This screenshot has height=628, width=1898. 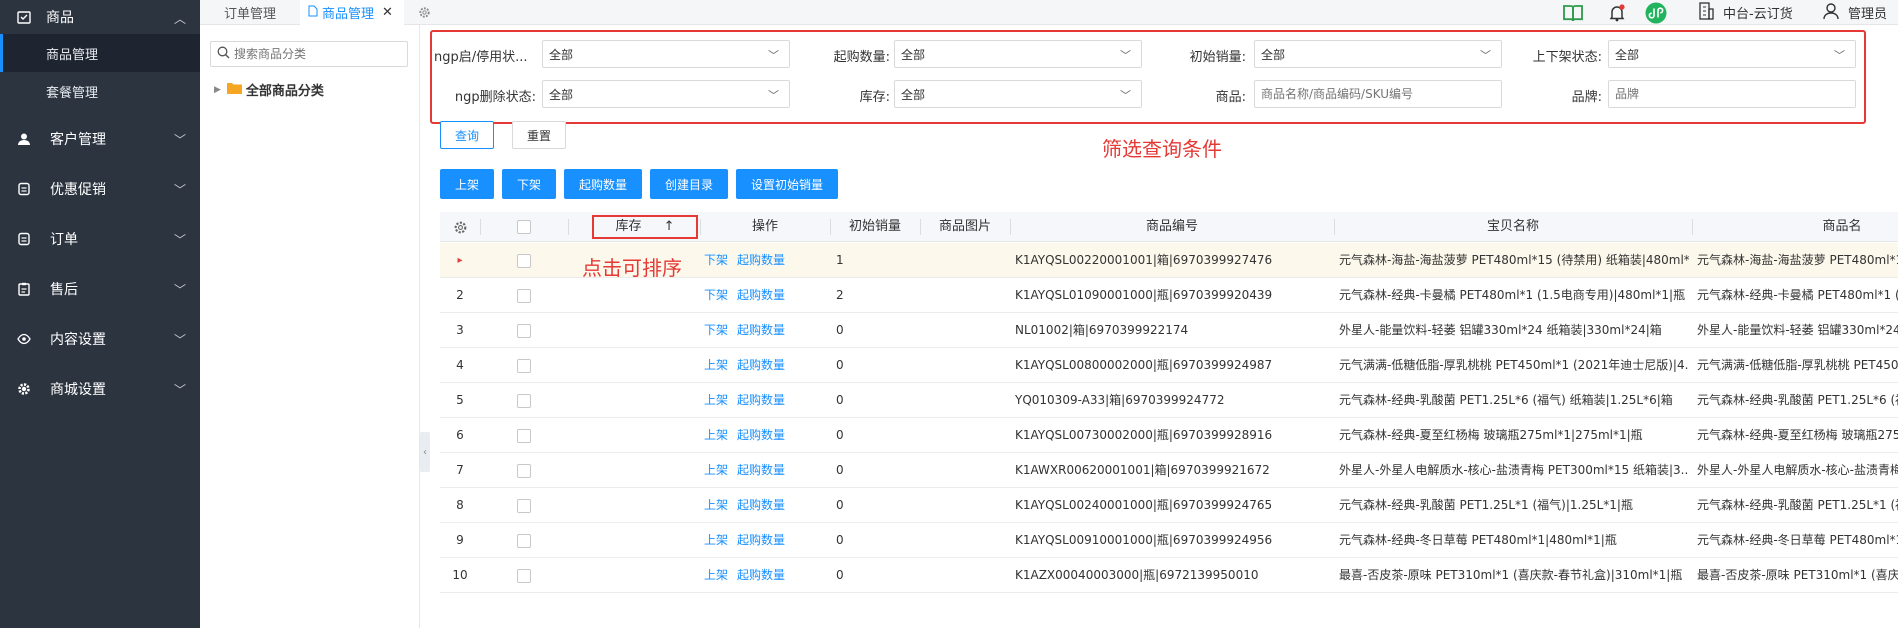 I want to click on ngp-deleted-select: 全部 ﹀, so click(x=666, y=94).